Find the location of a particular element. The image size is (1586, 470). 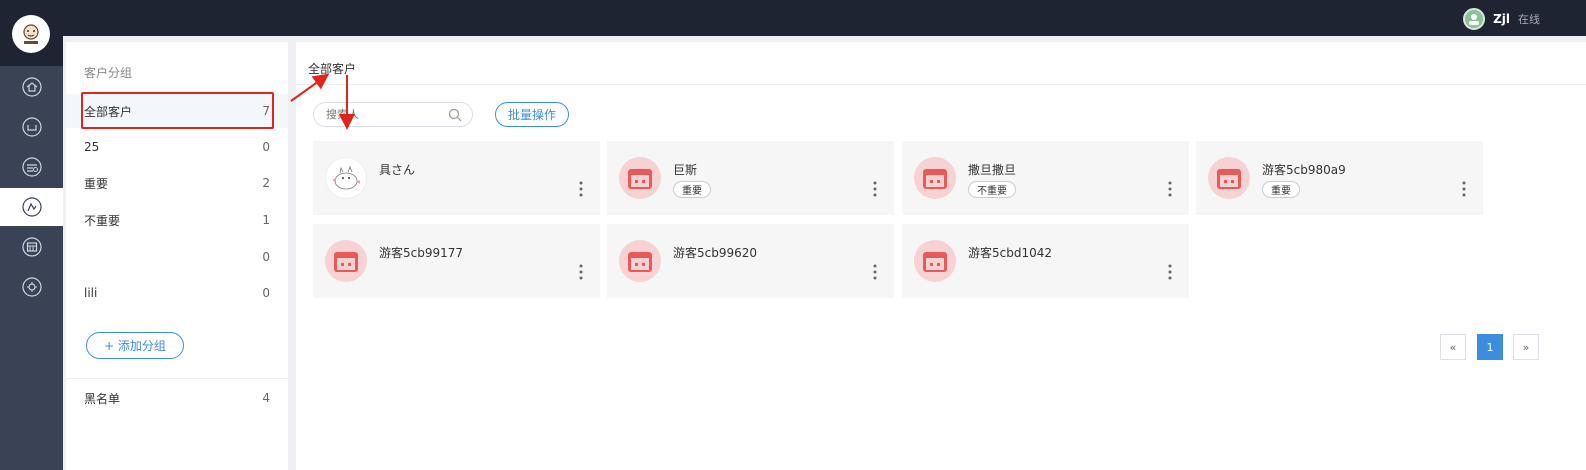

pagination-prev: « is located at coordinates (1453, 347).